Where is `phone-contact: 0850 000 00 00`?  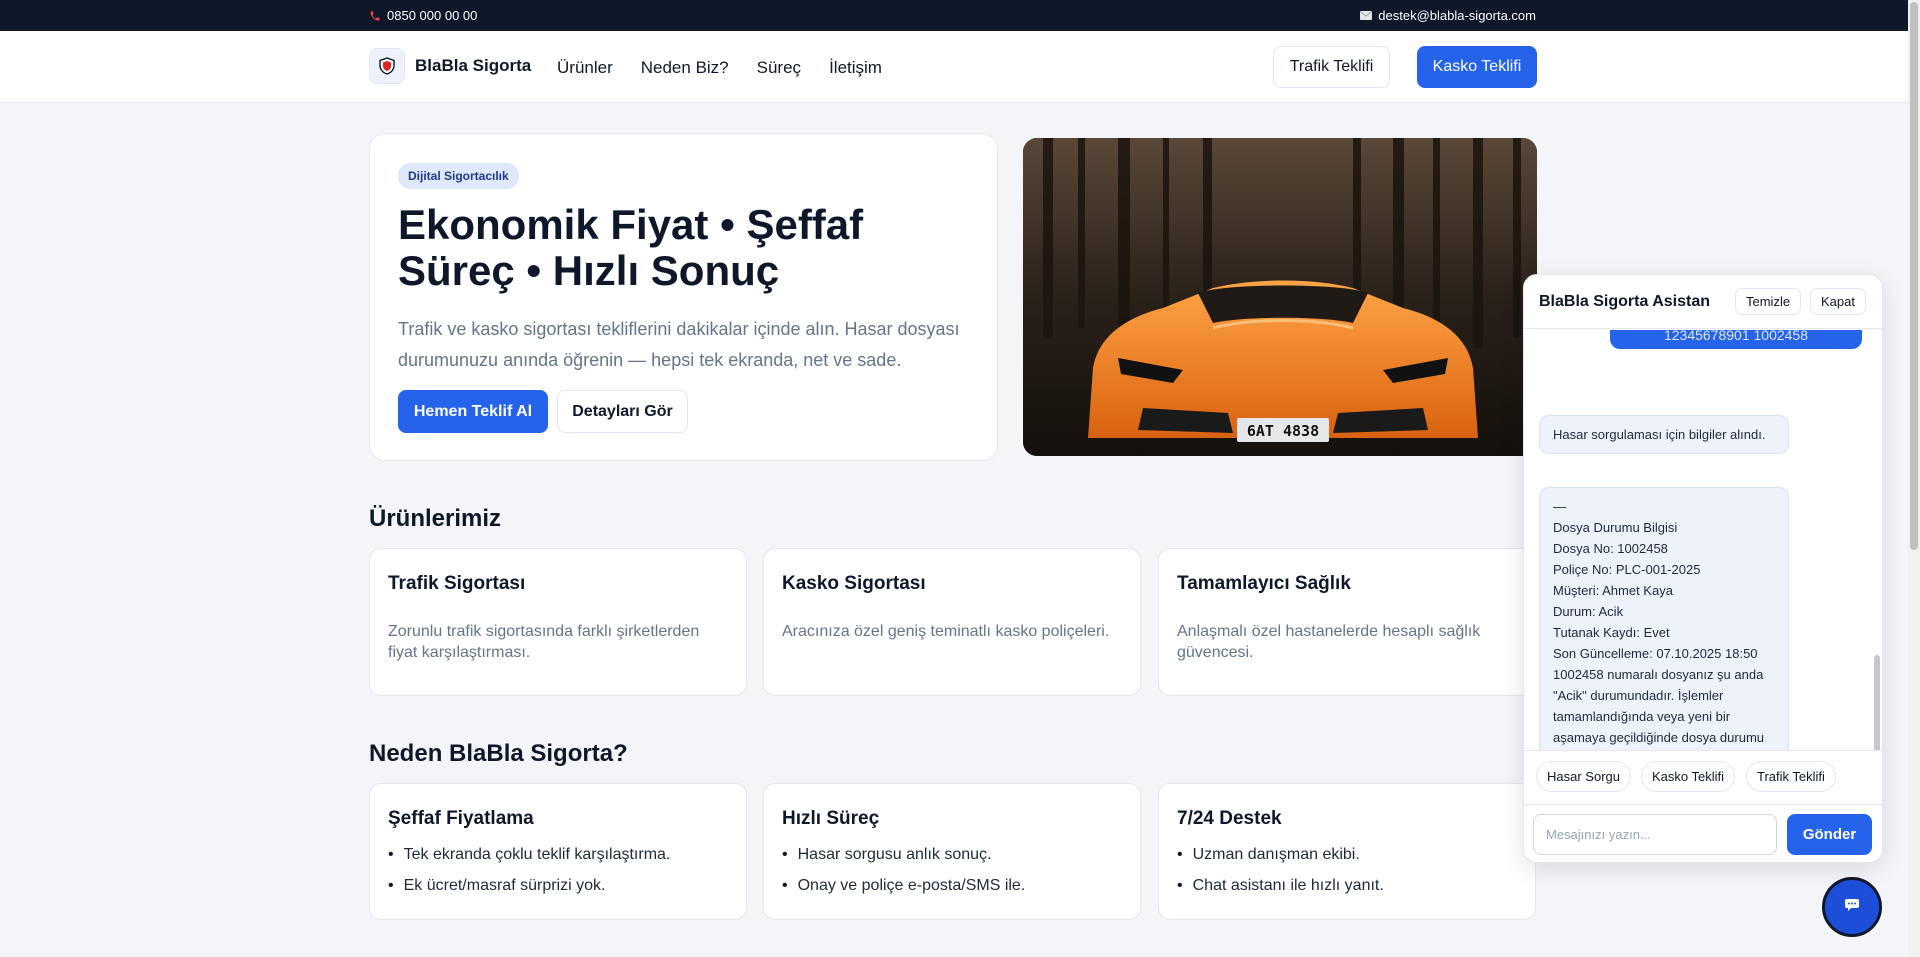
phone-contact: 0850 000 00 00 is located at coordinates (423, 15).